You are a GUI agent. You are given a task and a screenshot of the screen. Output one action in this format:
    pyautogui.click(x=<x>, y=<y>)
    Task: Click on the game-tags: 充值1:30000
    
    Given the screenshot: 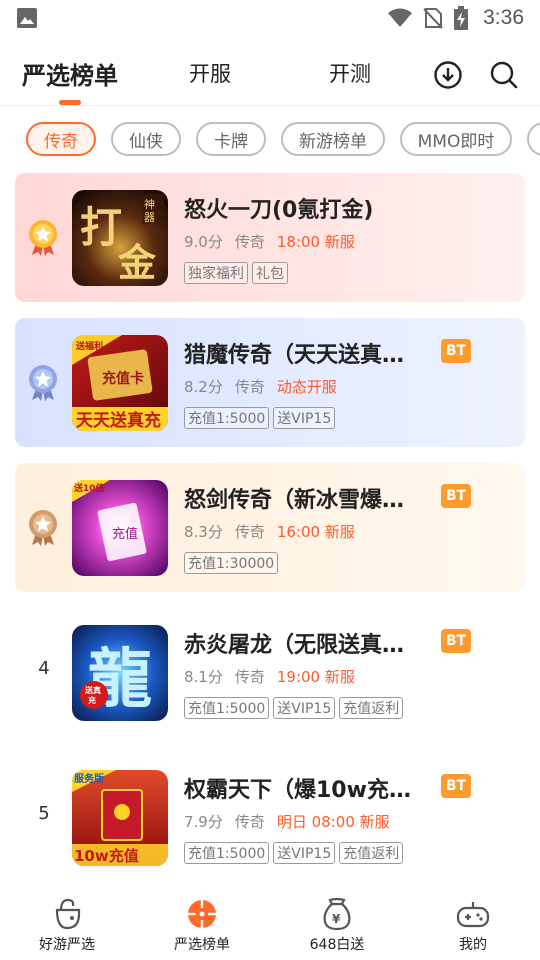 What is the action you would take?
    pyautogui.click(x=231, y=563)
    